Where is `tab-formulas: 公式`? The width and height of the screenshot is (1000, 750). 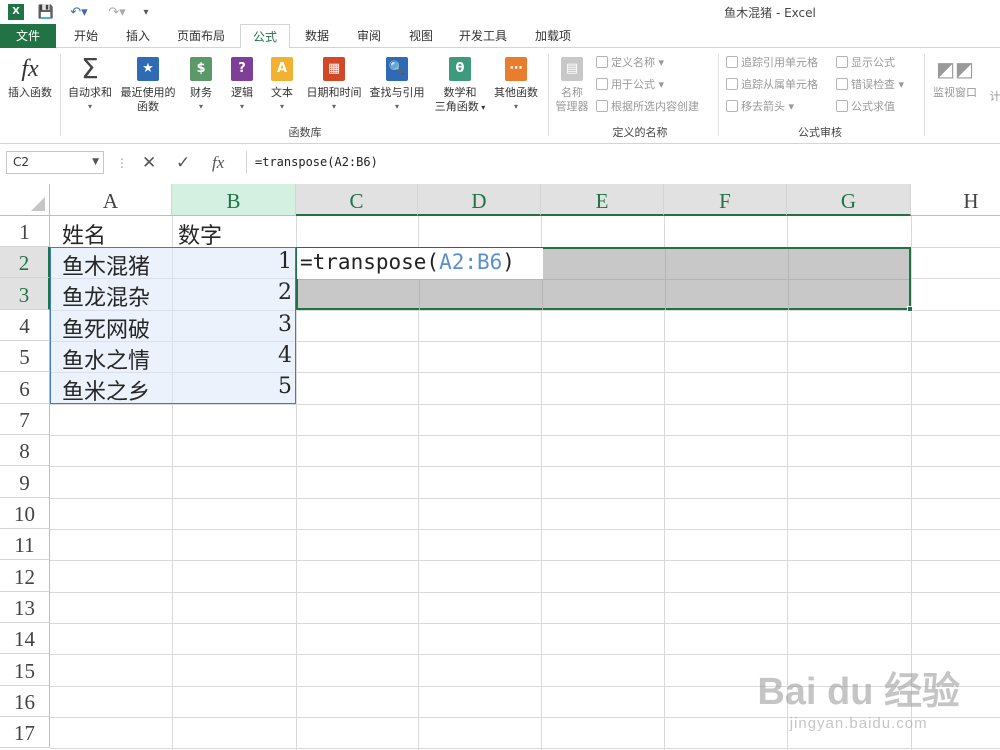
tab-formulas: 公式 is located at coordinates (265, 36).